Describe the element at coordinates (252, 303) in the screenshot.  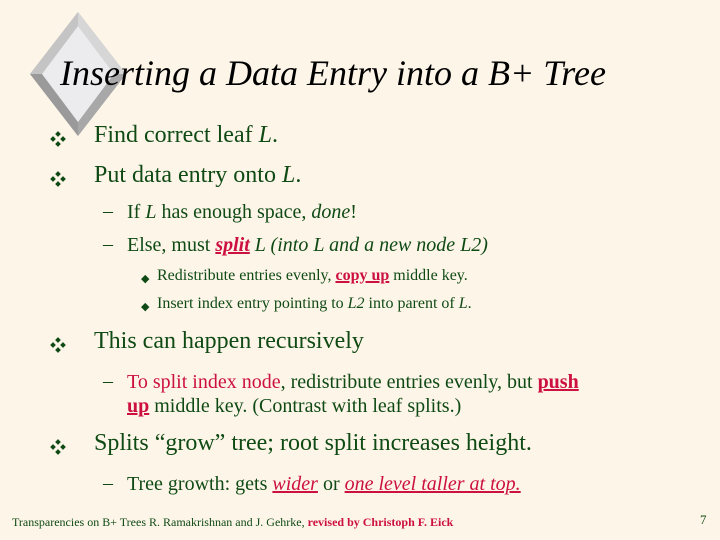
I see `text: Insert index entry pointing to` at that location.